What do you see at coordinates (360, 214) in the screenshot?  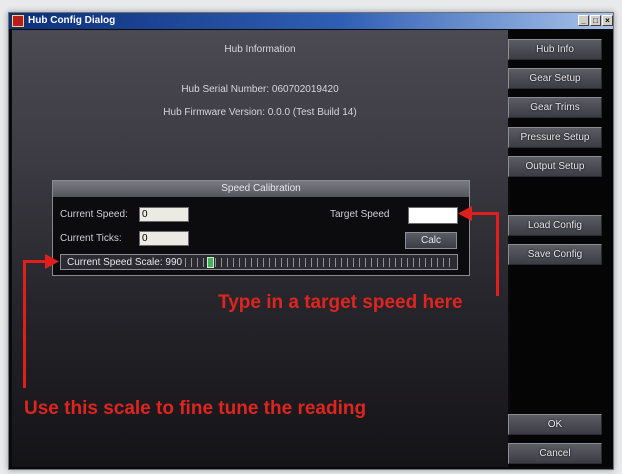 I see `target-speed-label: Target Speed` at bounding box center [360, 214].